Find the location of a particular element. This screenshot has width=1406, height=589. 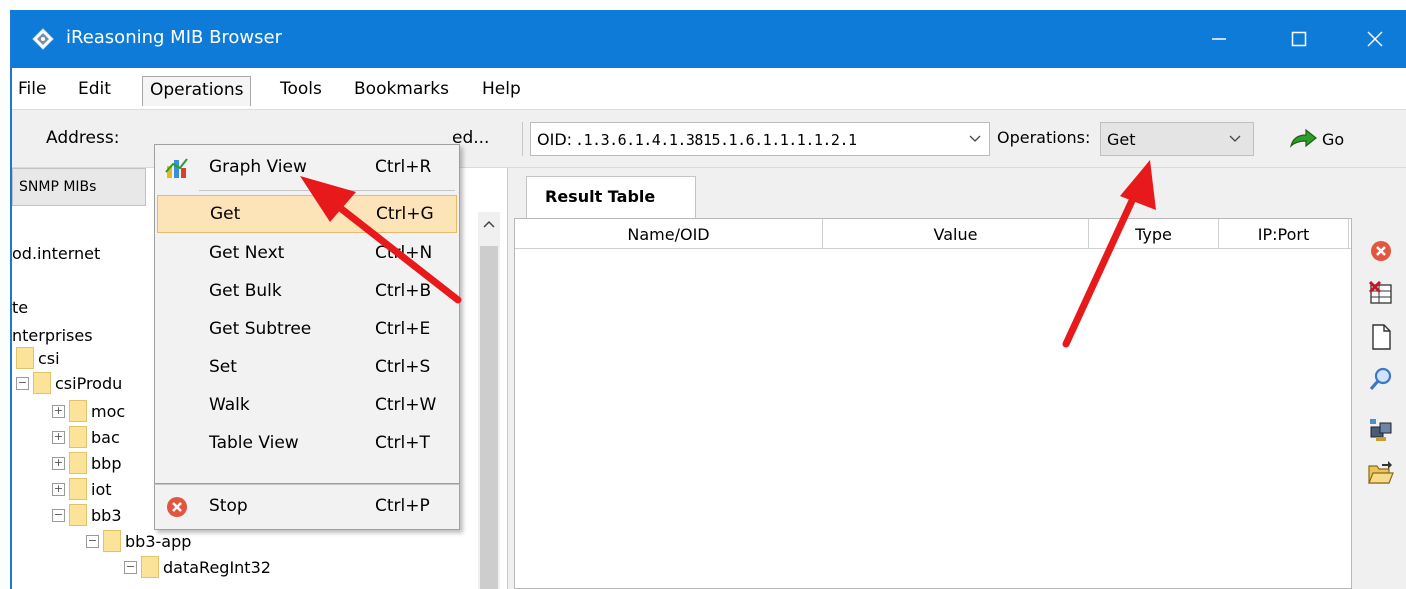

tree-node: − csiProdu is located at coordinates (69, 383).